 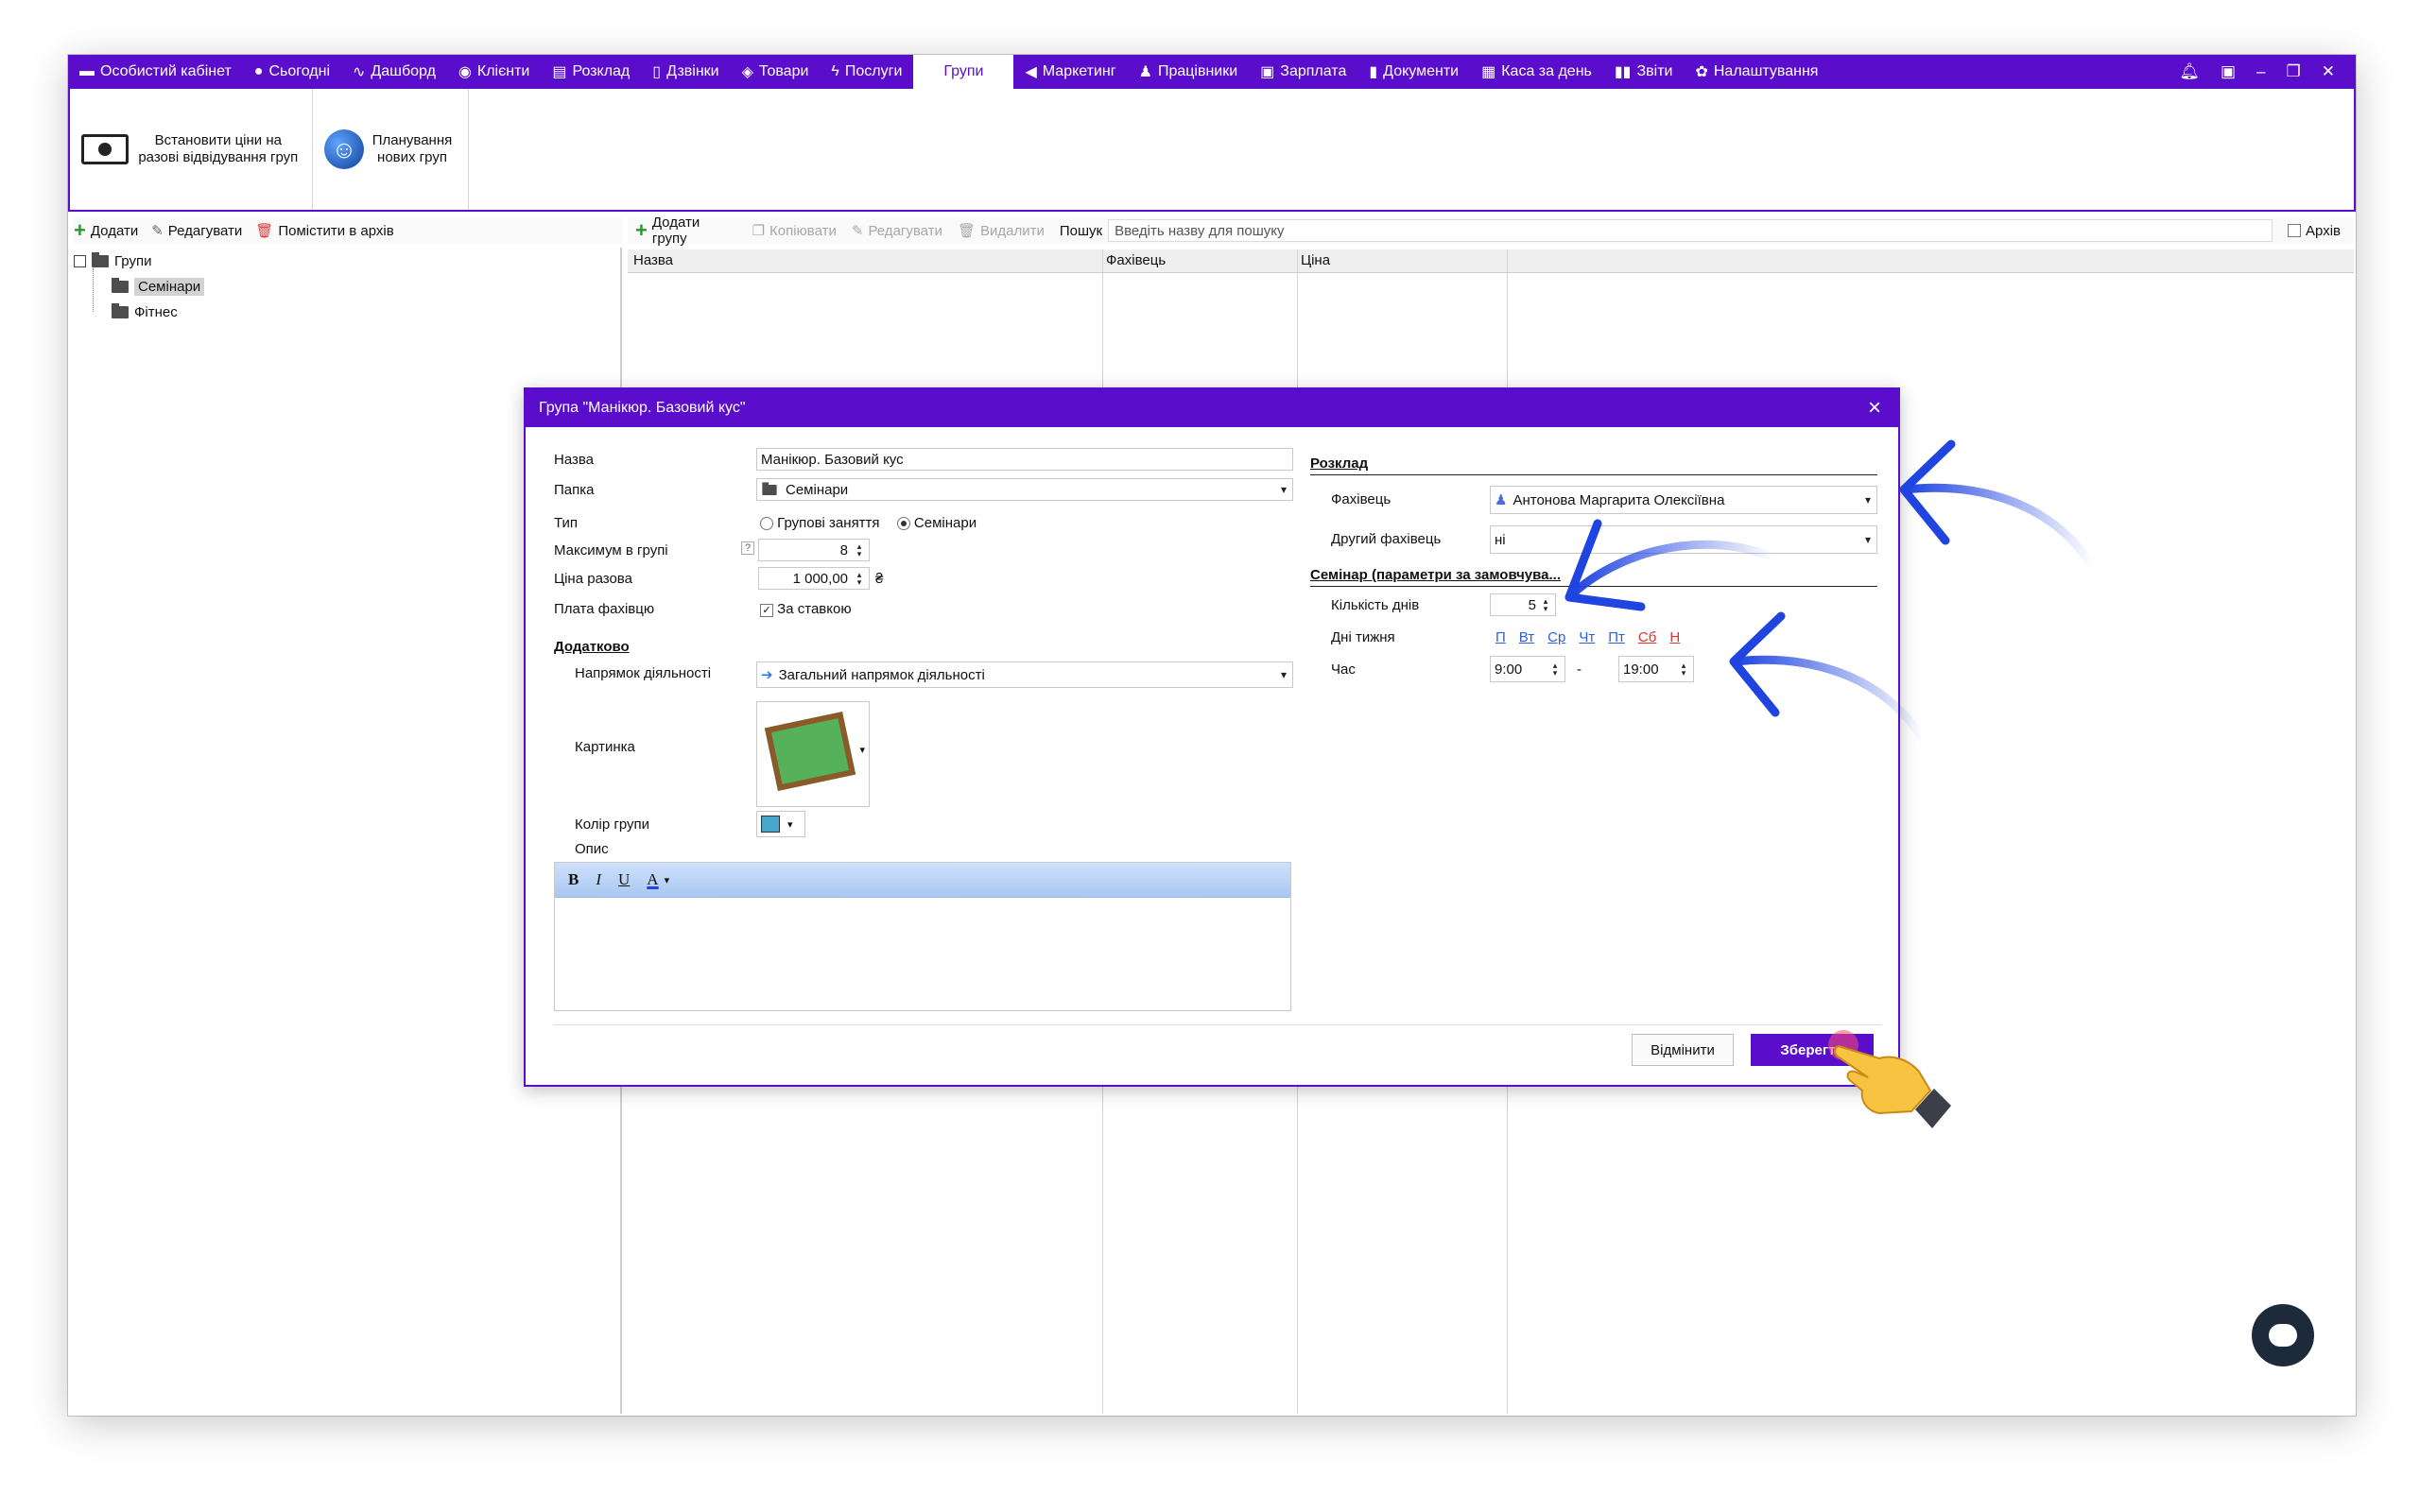 What do you see at coordinates (2294, 71) in the screenshot?
I see `restore-icon: ❐` at bounding box center [2294, 71].